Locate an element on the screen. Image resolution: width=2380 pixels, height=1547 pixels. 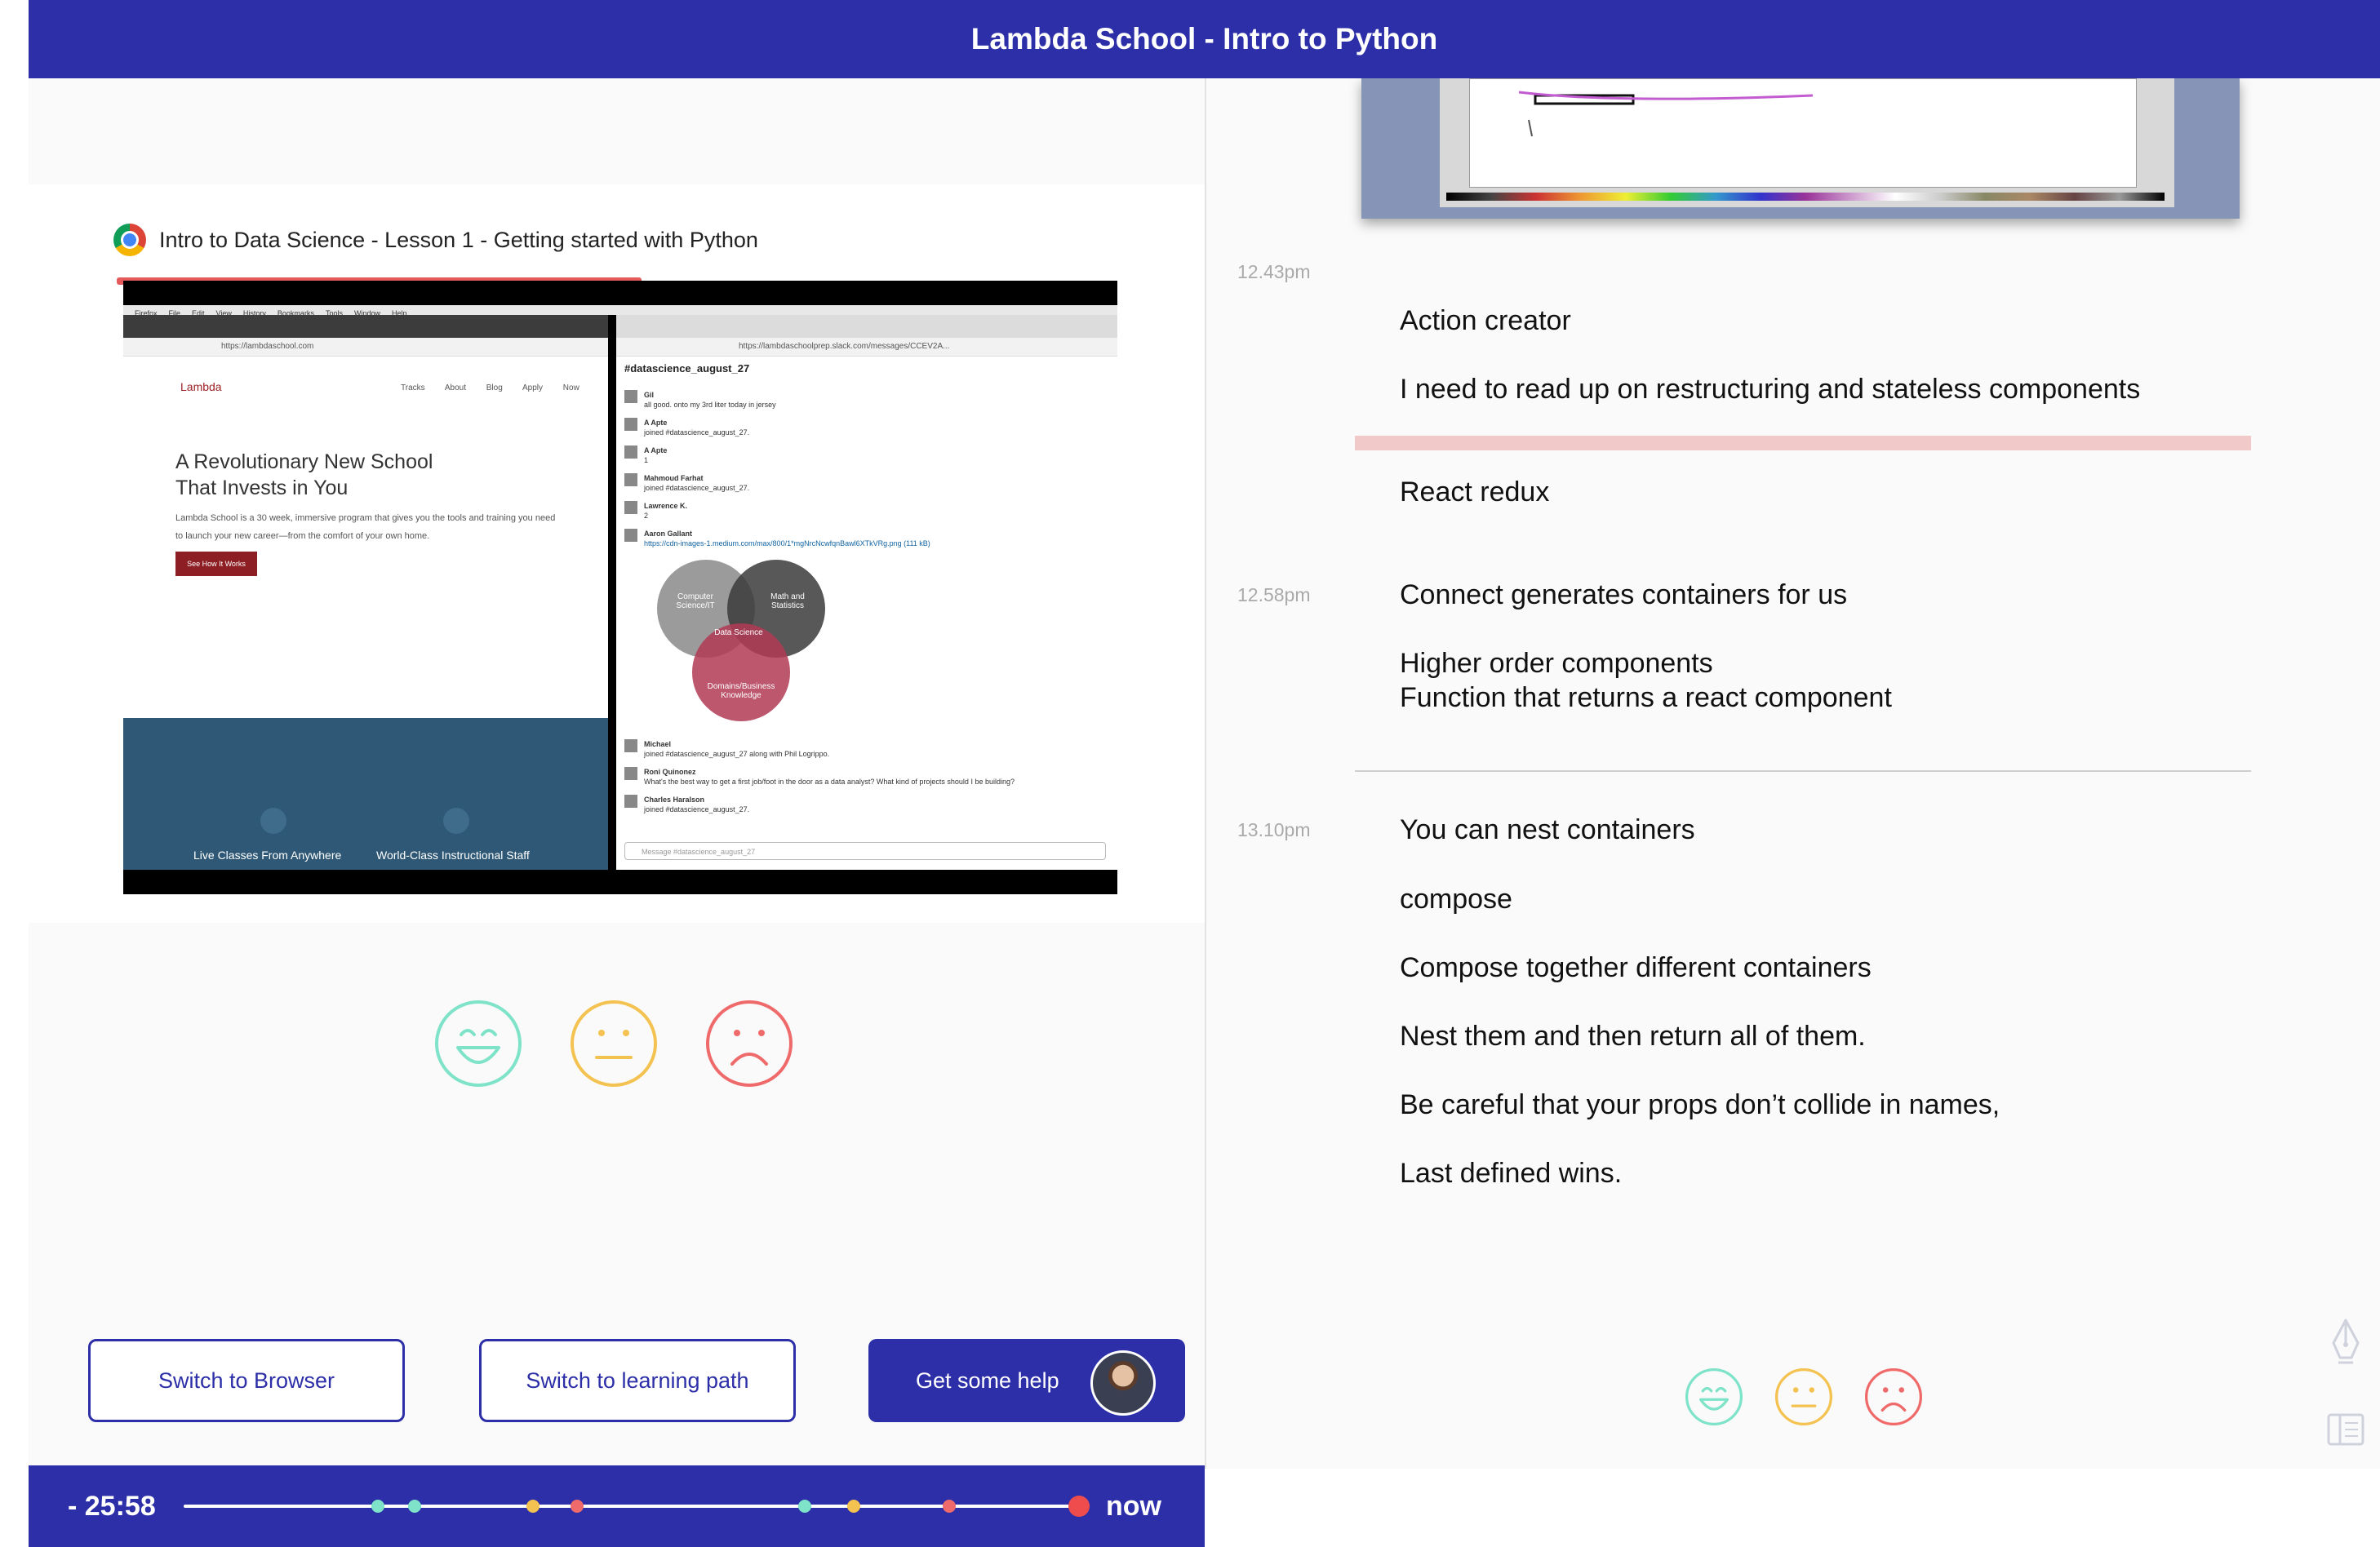
note-line: compose is located at coordinates (1456, 899).